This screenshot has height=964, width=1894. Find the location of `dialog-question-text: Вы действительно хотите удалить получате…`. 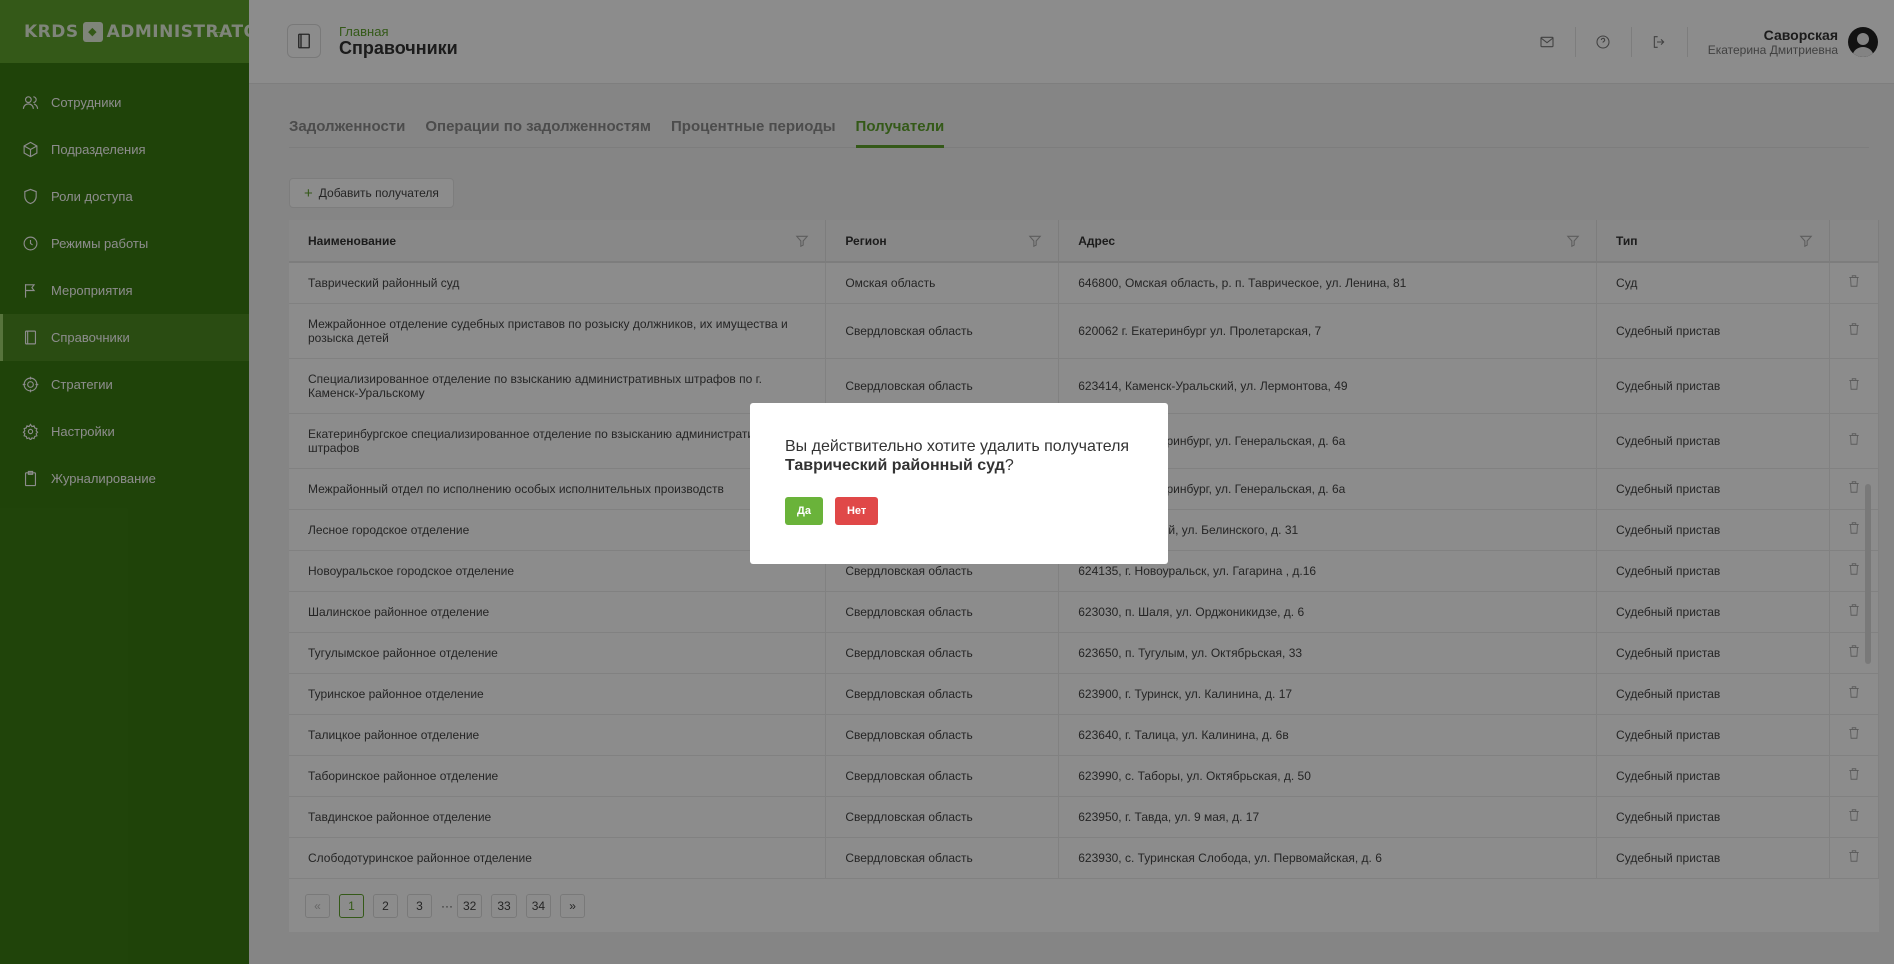

dialog-question-text: Вы действительно хотите удалить получате… is located at coordinates (957, 446).